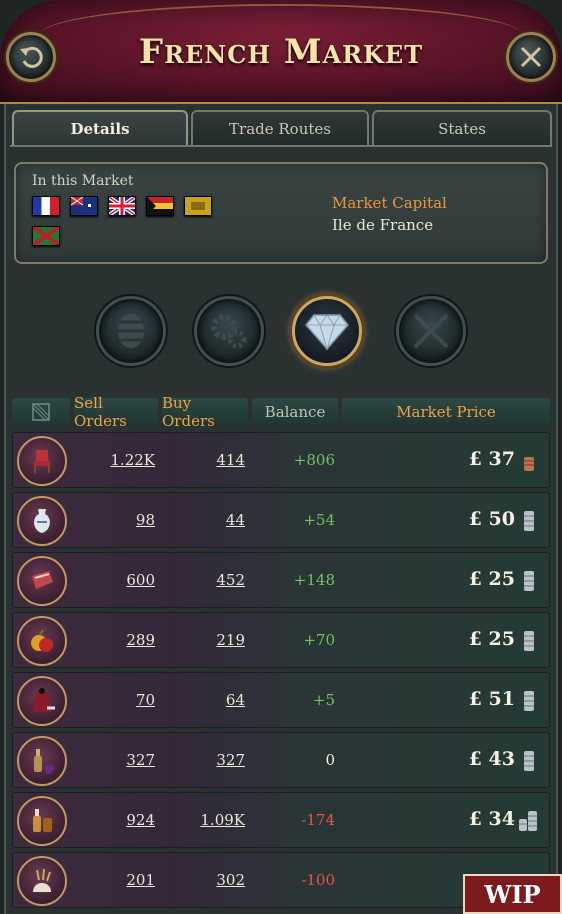 The width and height of the screenshot is (562, 914). What do you see at coordinates (46, 236) in the screenshot?
I see `flag-green-saltire` at bounding box center [46, 236].